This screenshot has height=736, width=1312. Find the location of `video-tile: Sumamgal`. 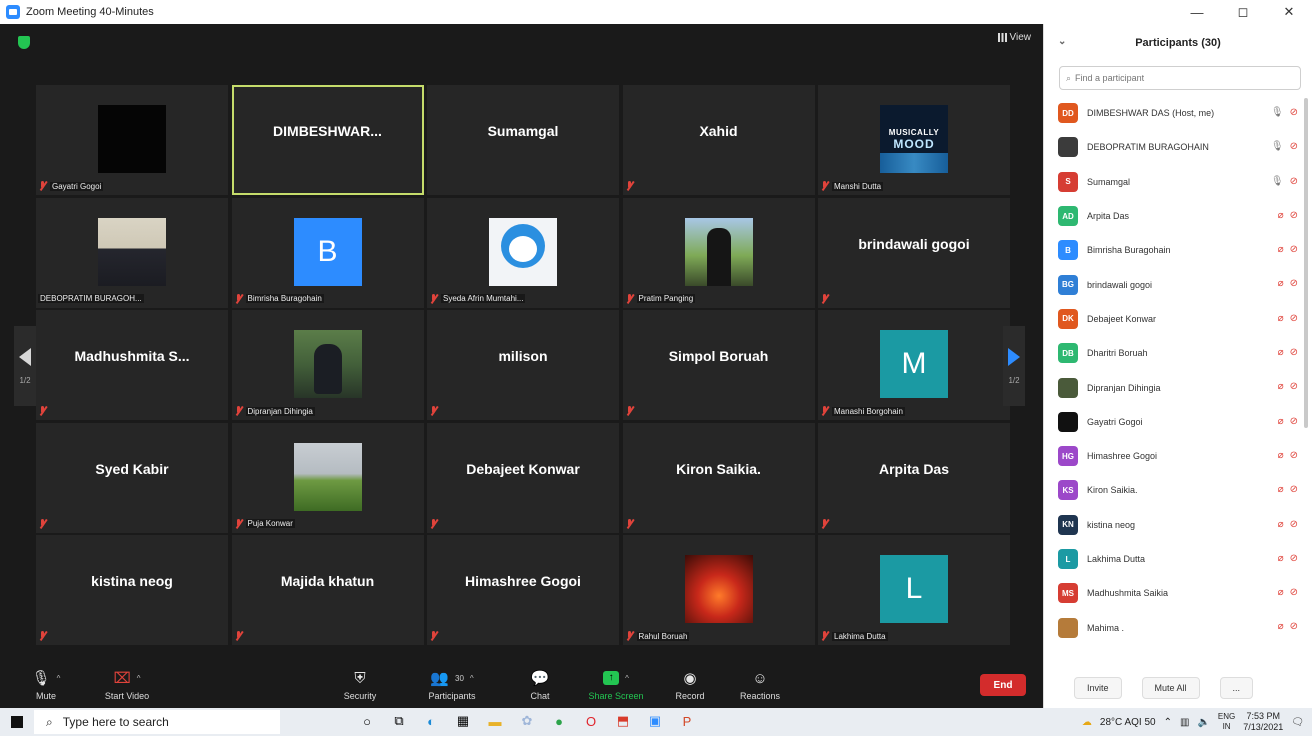

video-tile: Sumamgal is located at coordinates (523, 140).